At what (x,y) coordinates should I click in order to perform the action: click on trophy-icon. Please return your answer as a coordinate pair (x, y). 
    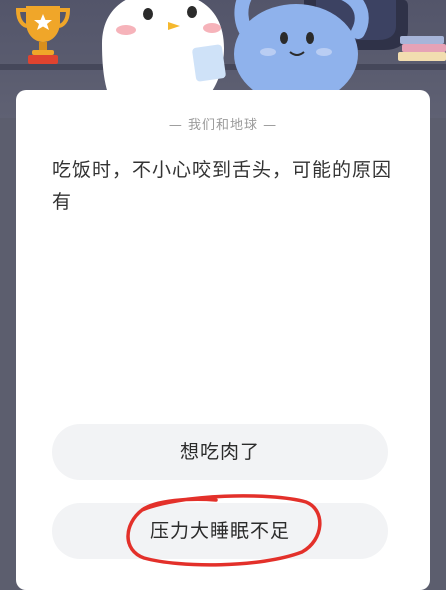
    Looking at the image, I should click on (43, 35).